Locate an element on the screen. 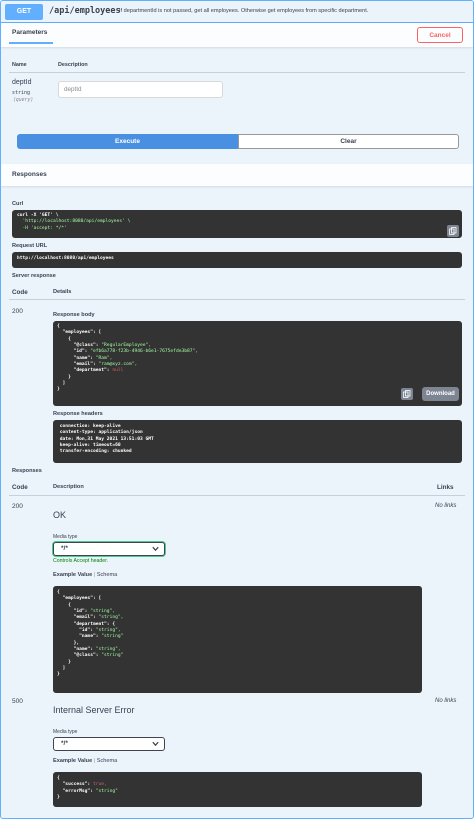 This screenshot has width=474, height=819. responses-col-code: Code is located at coordinates (20, 487).